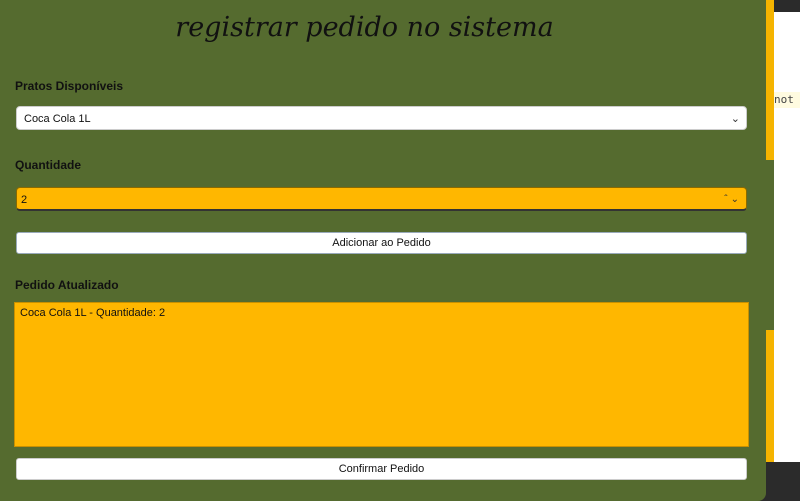 This screenshot has width=800, height=501. I want to click on dishes-label: Pratos Disponíveis, so click(69, 86).